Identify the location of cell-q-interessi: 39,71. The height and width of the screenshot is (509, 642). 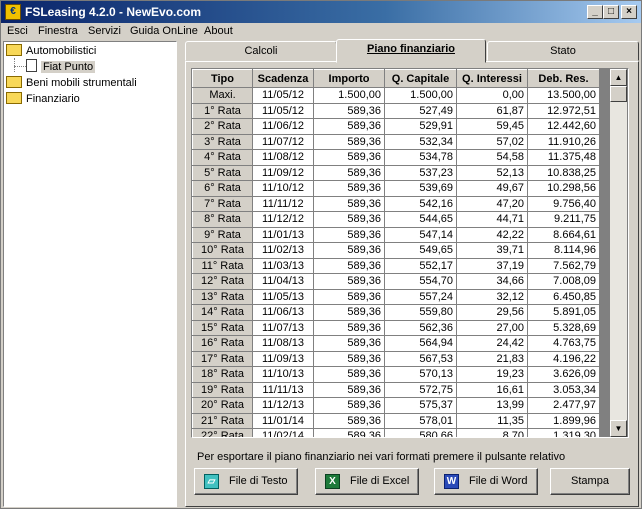
(492, 250).